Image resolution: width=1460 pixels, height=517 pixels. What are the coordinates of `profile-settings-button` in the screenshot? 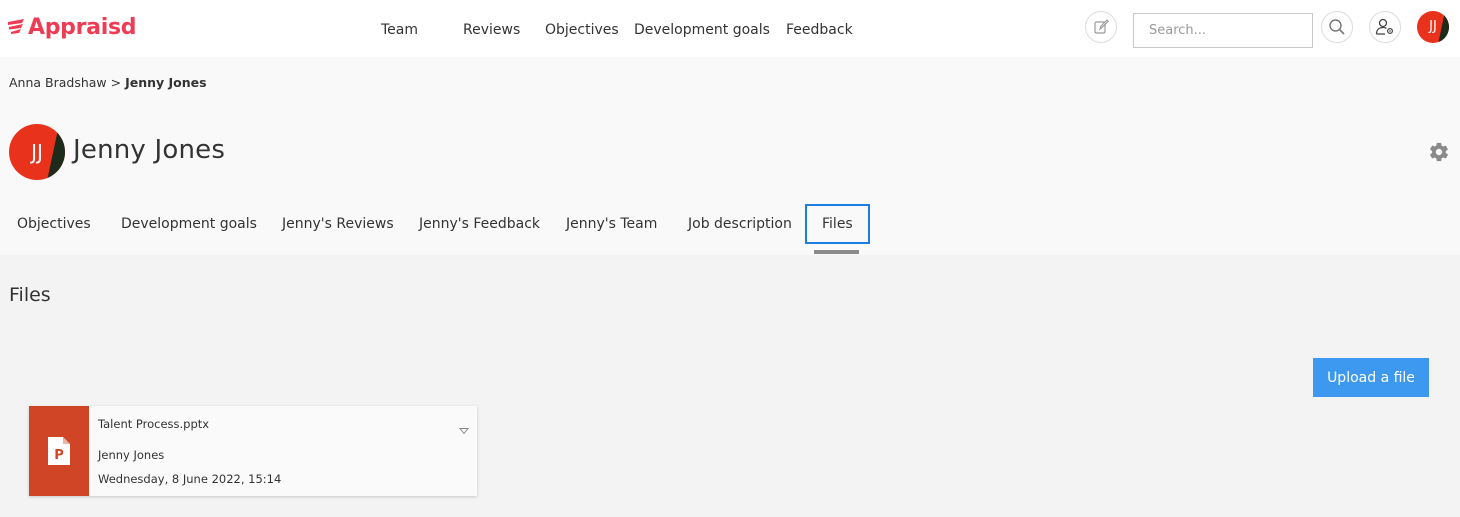 It's located at (1439, 154).